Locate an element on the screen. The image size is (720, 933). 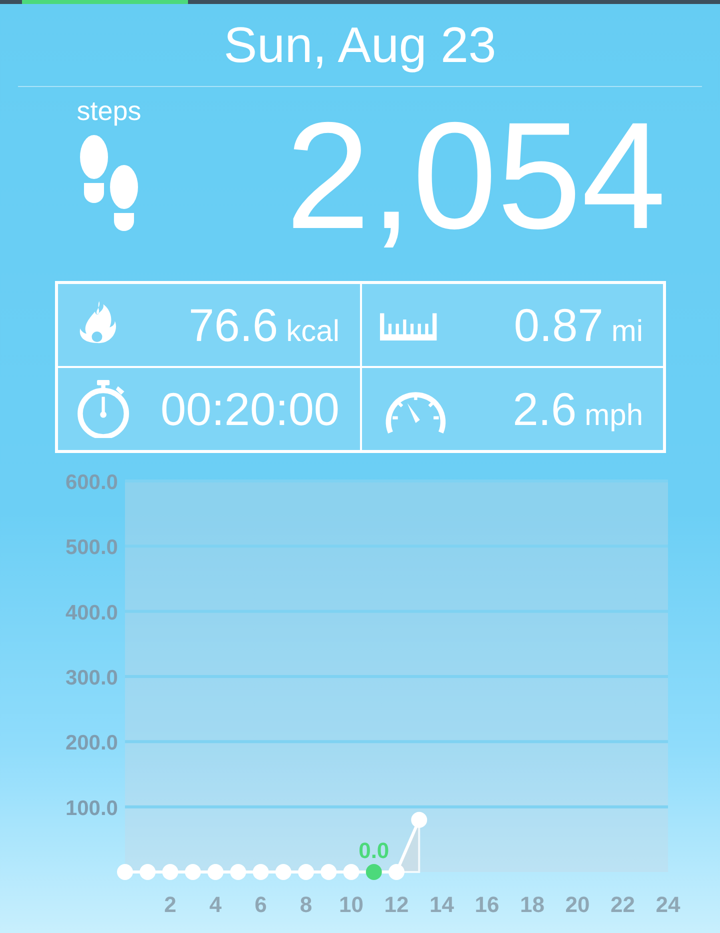
x-tick-label: 14 is located at coordinates (442, 904).